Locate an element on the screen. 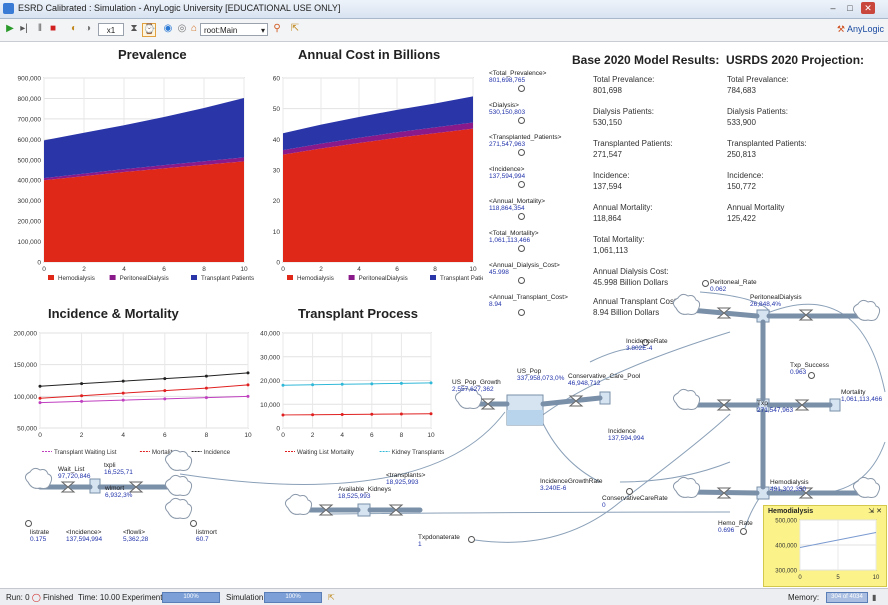  pin-icon: ⇲ is located at coordinates (871, 511).